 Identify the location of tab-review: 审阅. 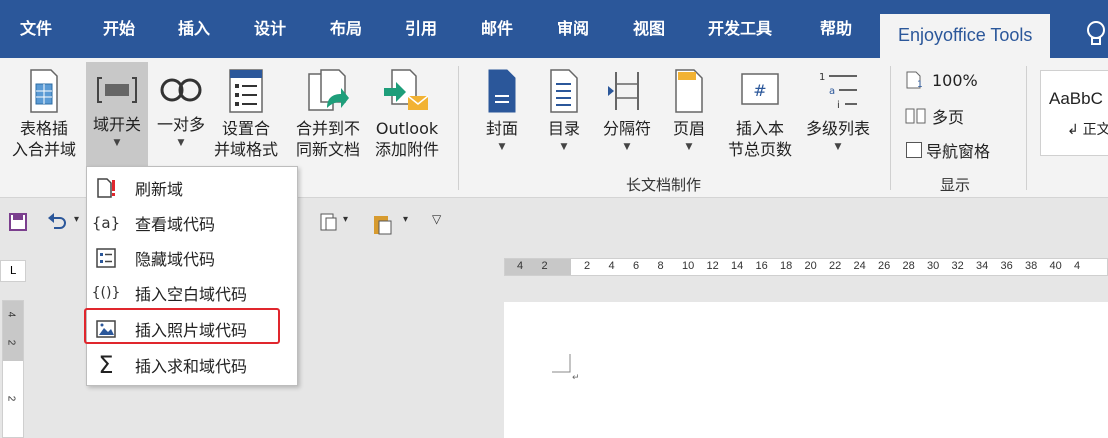
(573, 38).